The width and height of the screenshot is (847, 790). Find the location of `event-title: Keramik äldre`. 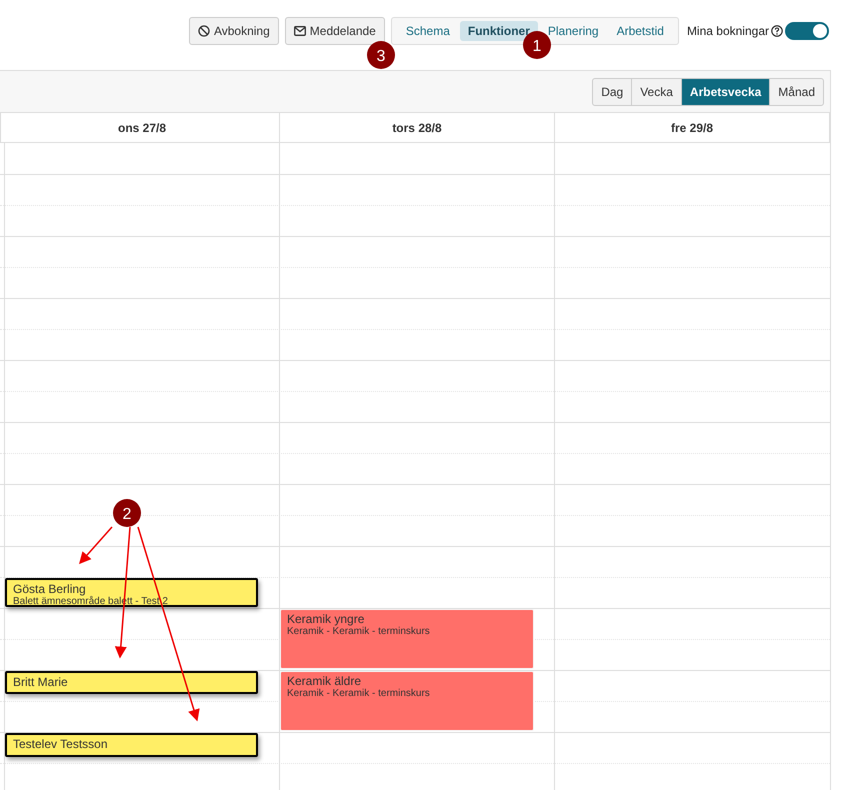

event-title: Keramik äldre is located at coordinates (324, 681).